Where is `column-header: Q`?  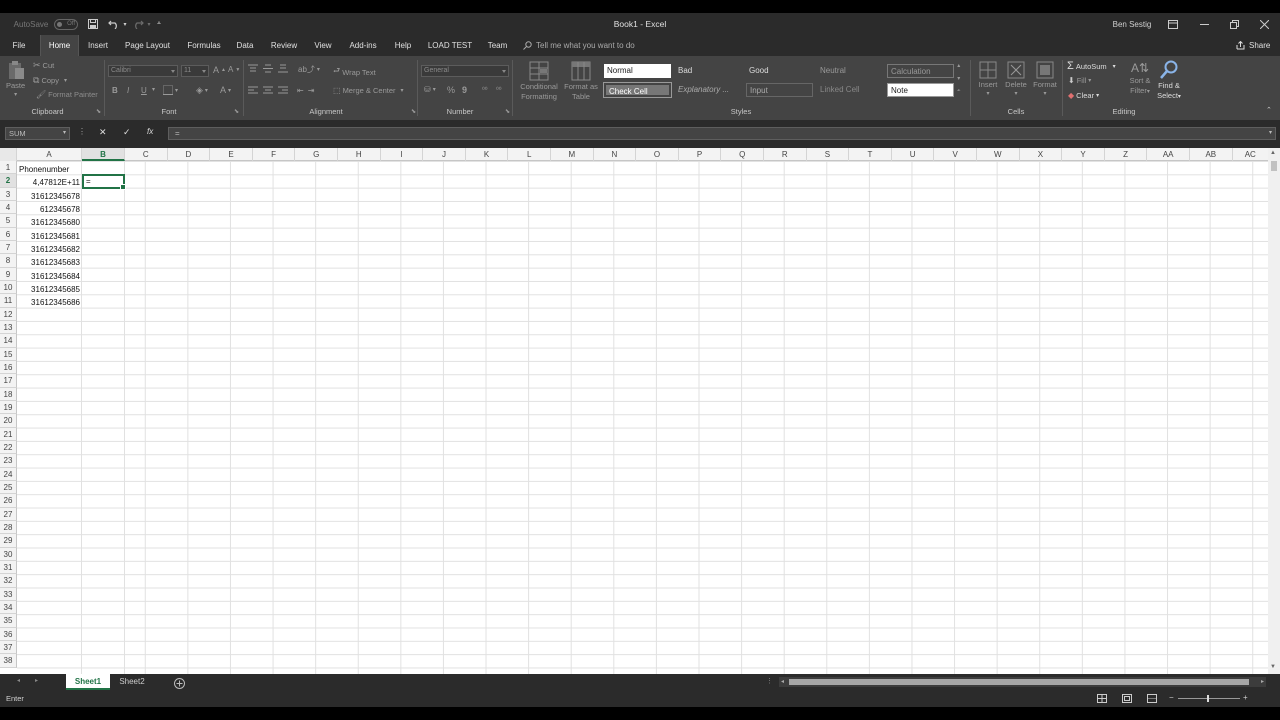 column-header: Q is located at coordinates (742, 154).